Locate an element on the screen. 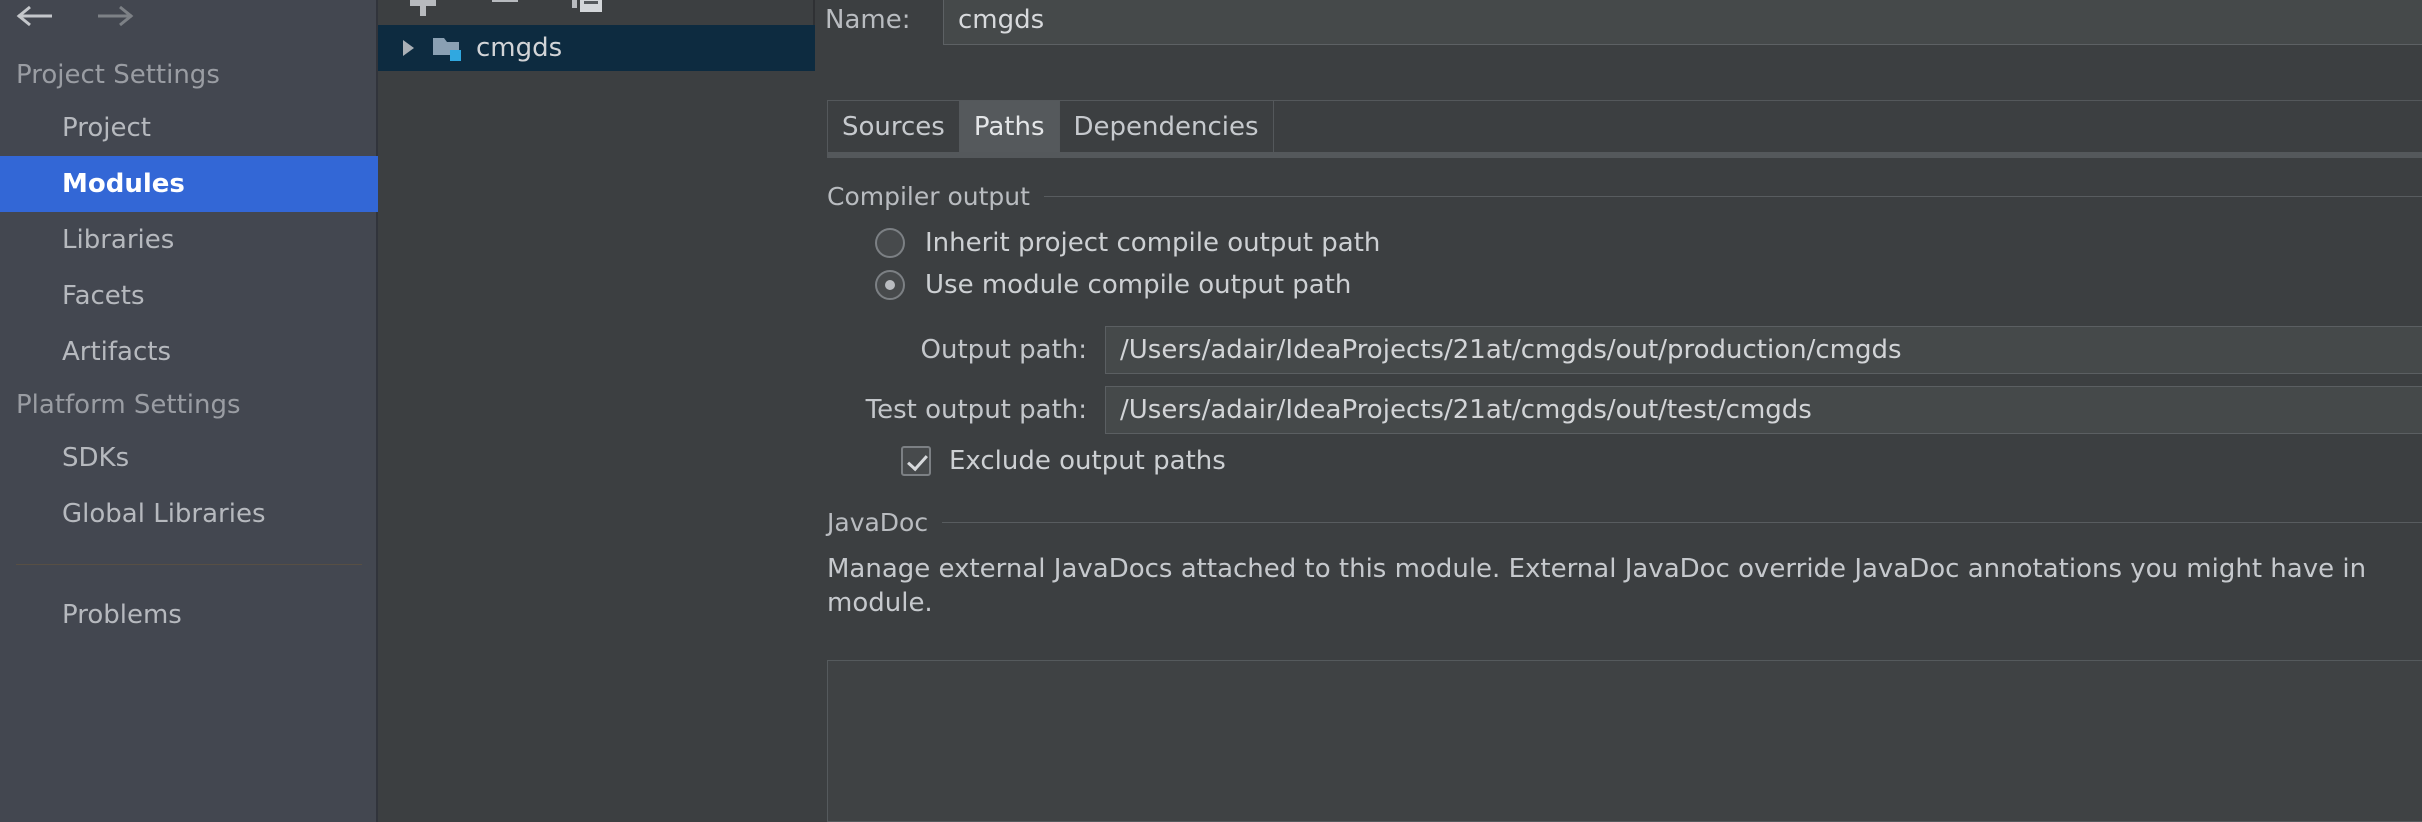 Image resolution: width=2422 pixels, height=822 pixels. radio-inherit-project-output is located at coordinates (890, 243).